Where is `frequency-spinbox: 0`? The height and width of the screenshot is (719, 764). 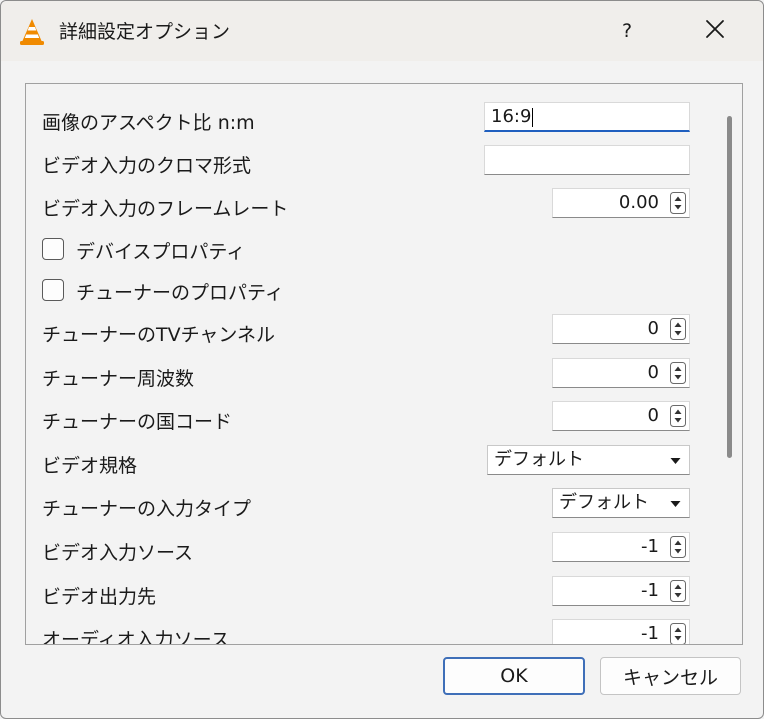 frequency-spinbox: 0 is located at coordinates (621, 373).